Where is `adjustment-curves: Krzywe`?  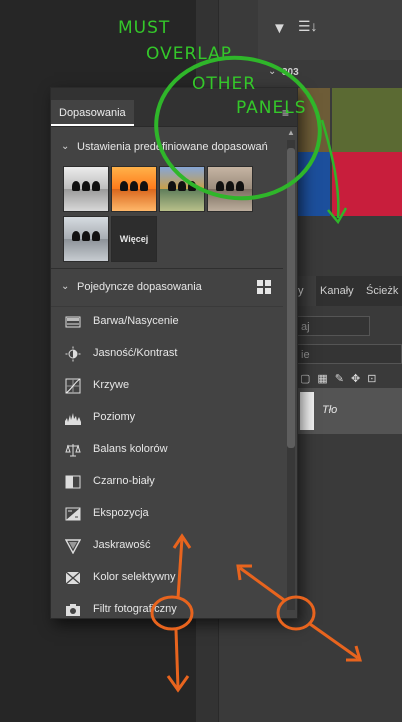 adjustment-curves: Krzywe is located at coordinates (167, 386).